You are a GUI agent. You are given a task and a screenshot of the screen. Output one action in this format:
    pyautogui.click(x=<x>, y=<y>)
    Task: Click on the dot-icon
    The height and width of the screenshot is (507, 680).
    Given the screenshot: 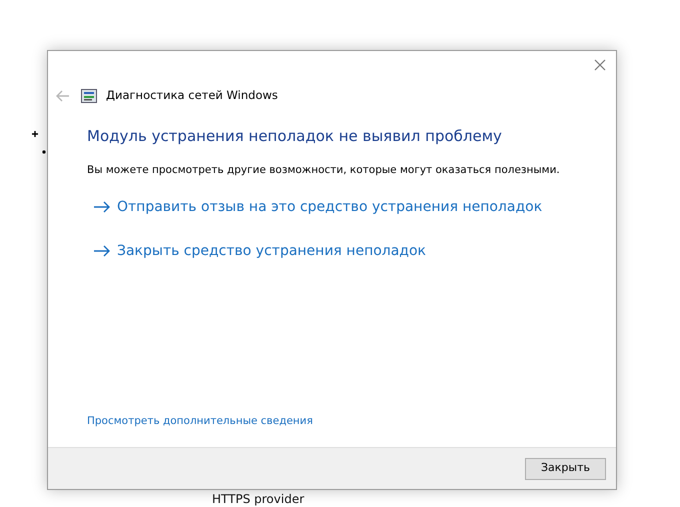 What is the action you would take?
    pyautogui.click(x=44, y=152)
    